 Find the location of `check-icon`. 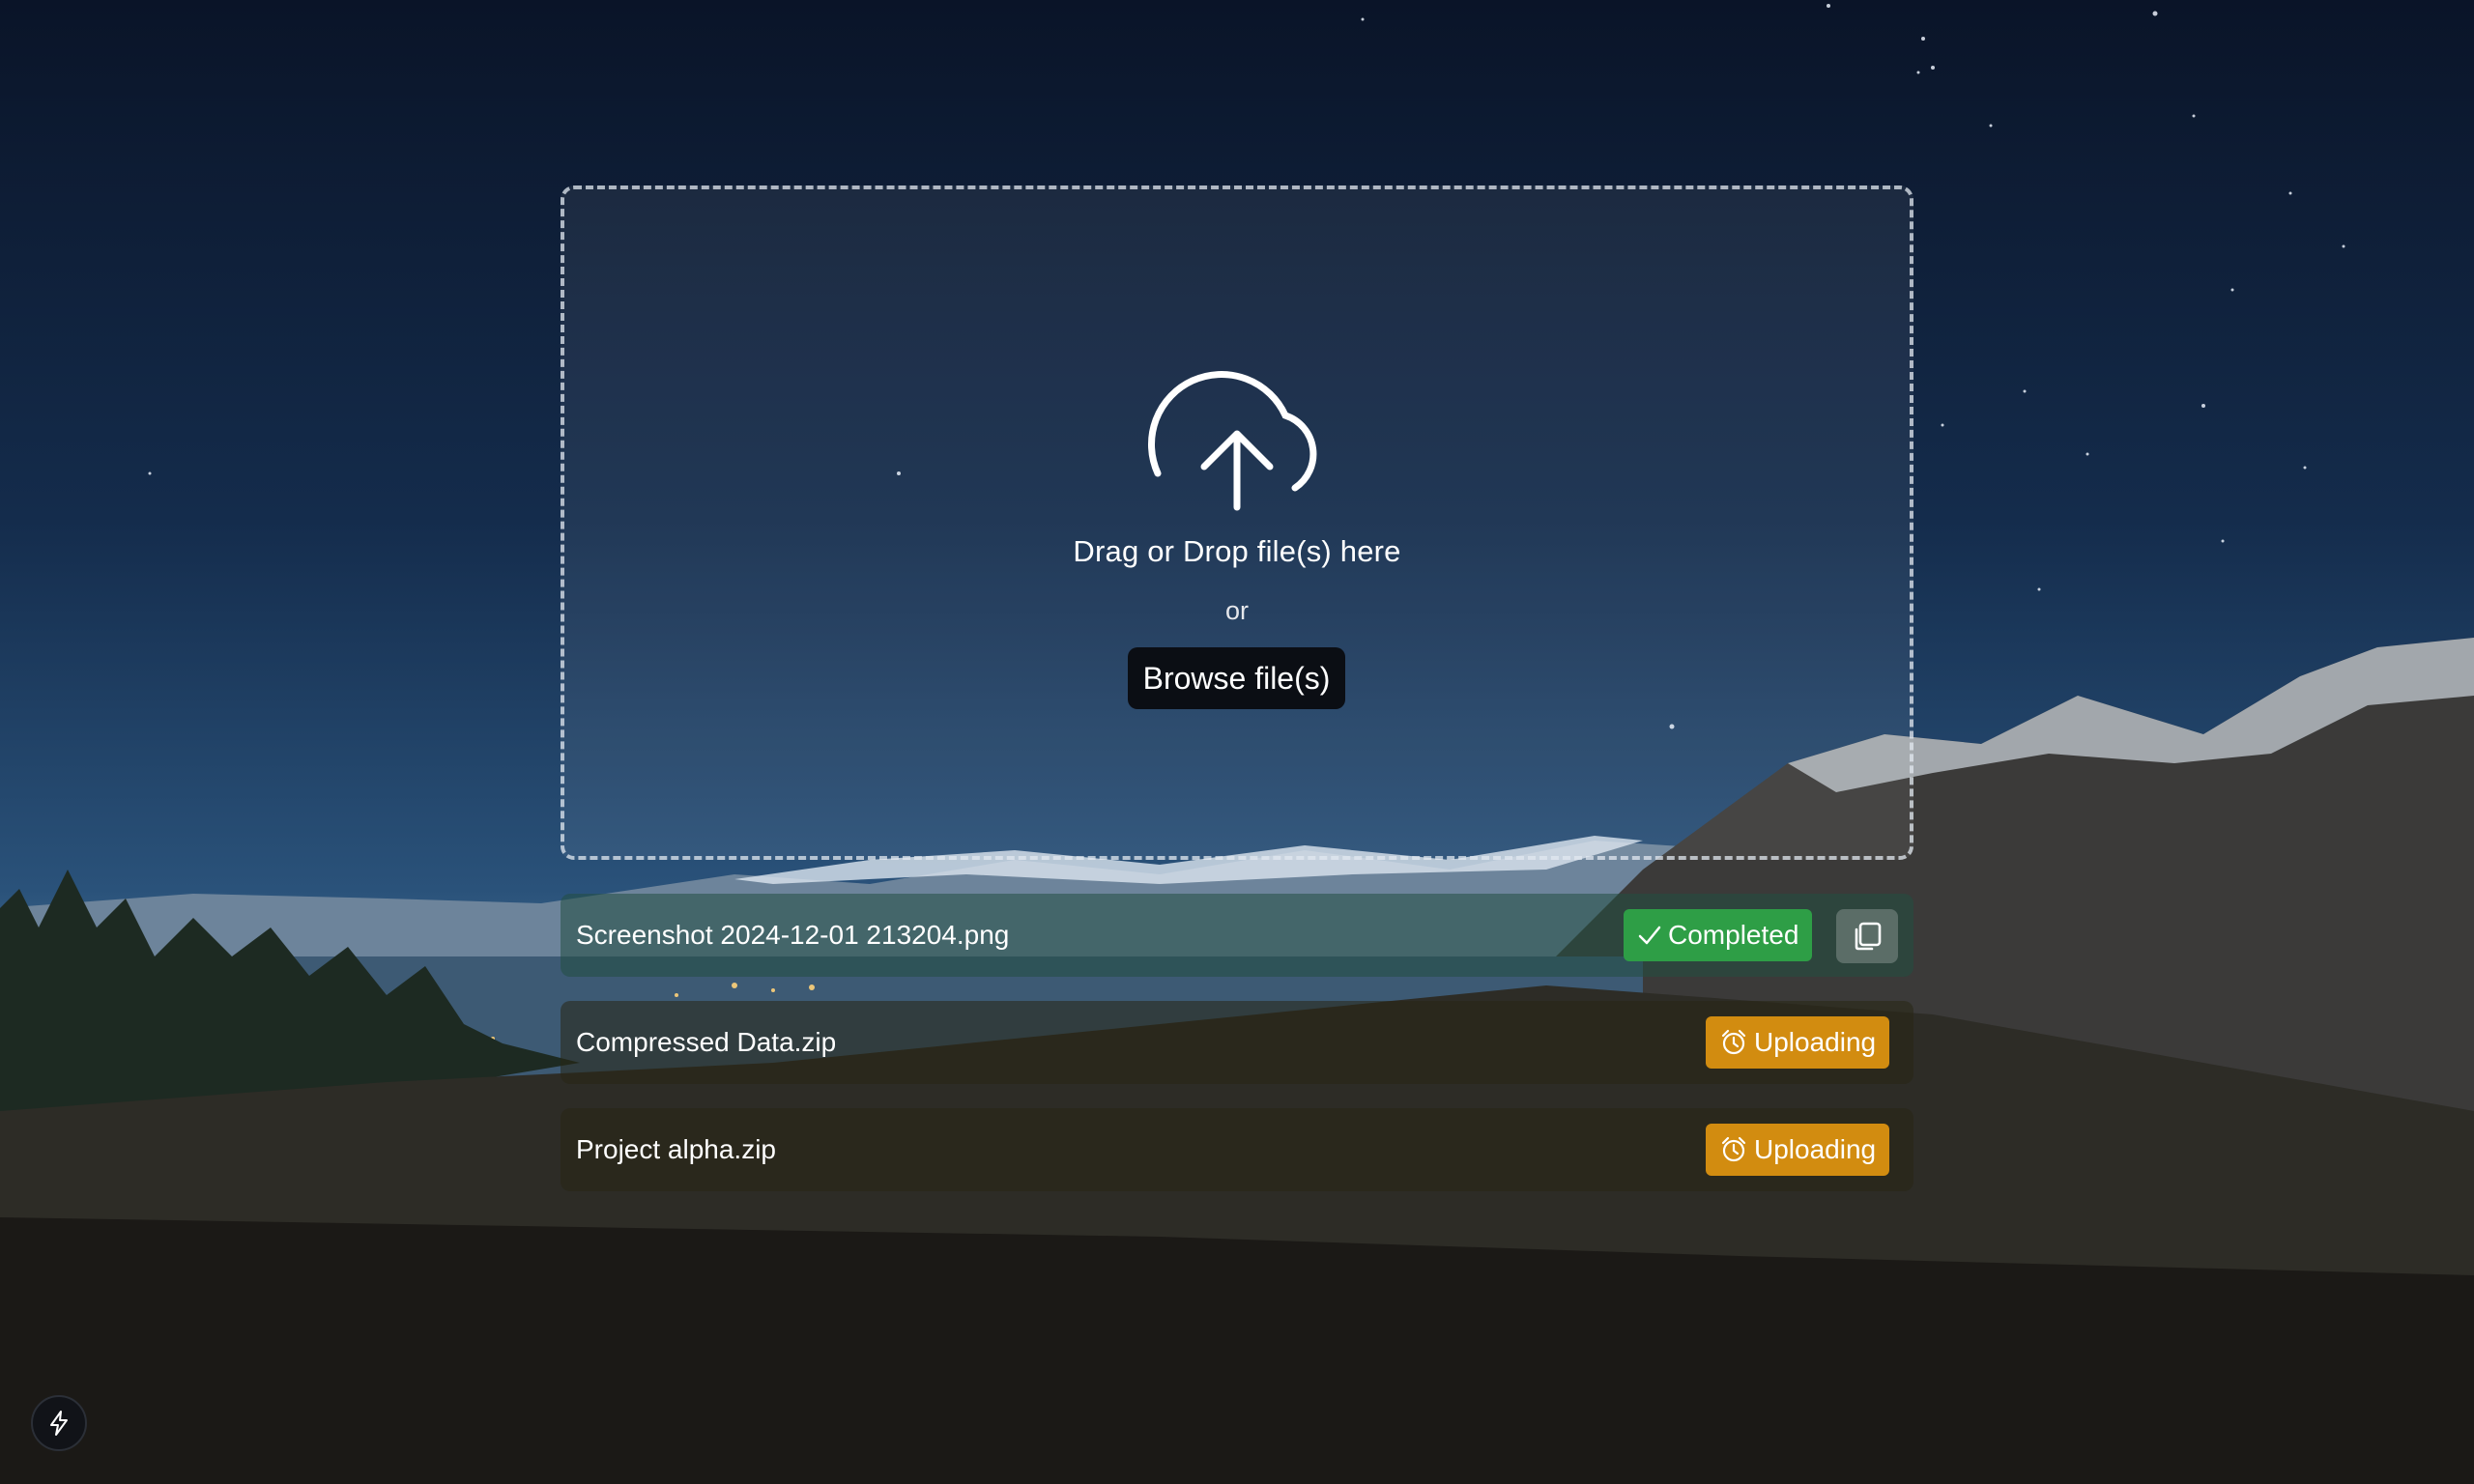

check-icon is located at coordinates (1650, 936).